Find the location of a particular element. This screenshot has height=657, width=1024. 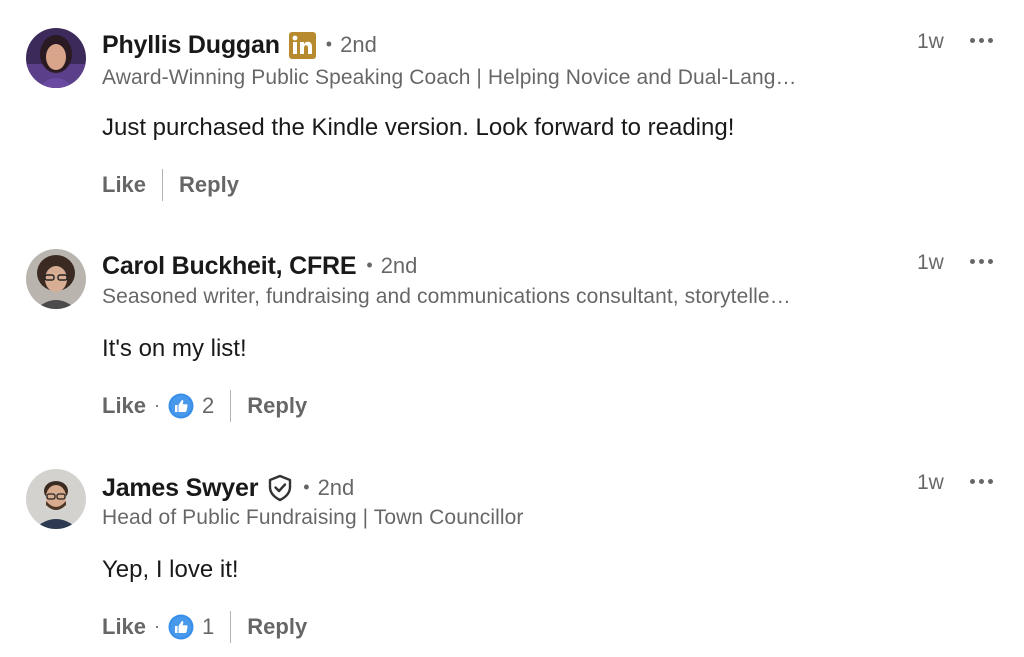

comment-actions: Like · 1 Reply is located at coordinates (204, 627).